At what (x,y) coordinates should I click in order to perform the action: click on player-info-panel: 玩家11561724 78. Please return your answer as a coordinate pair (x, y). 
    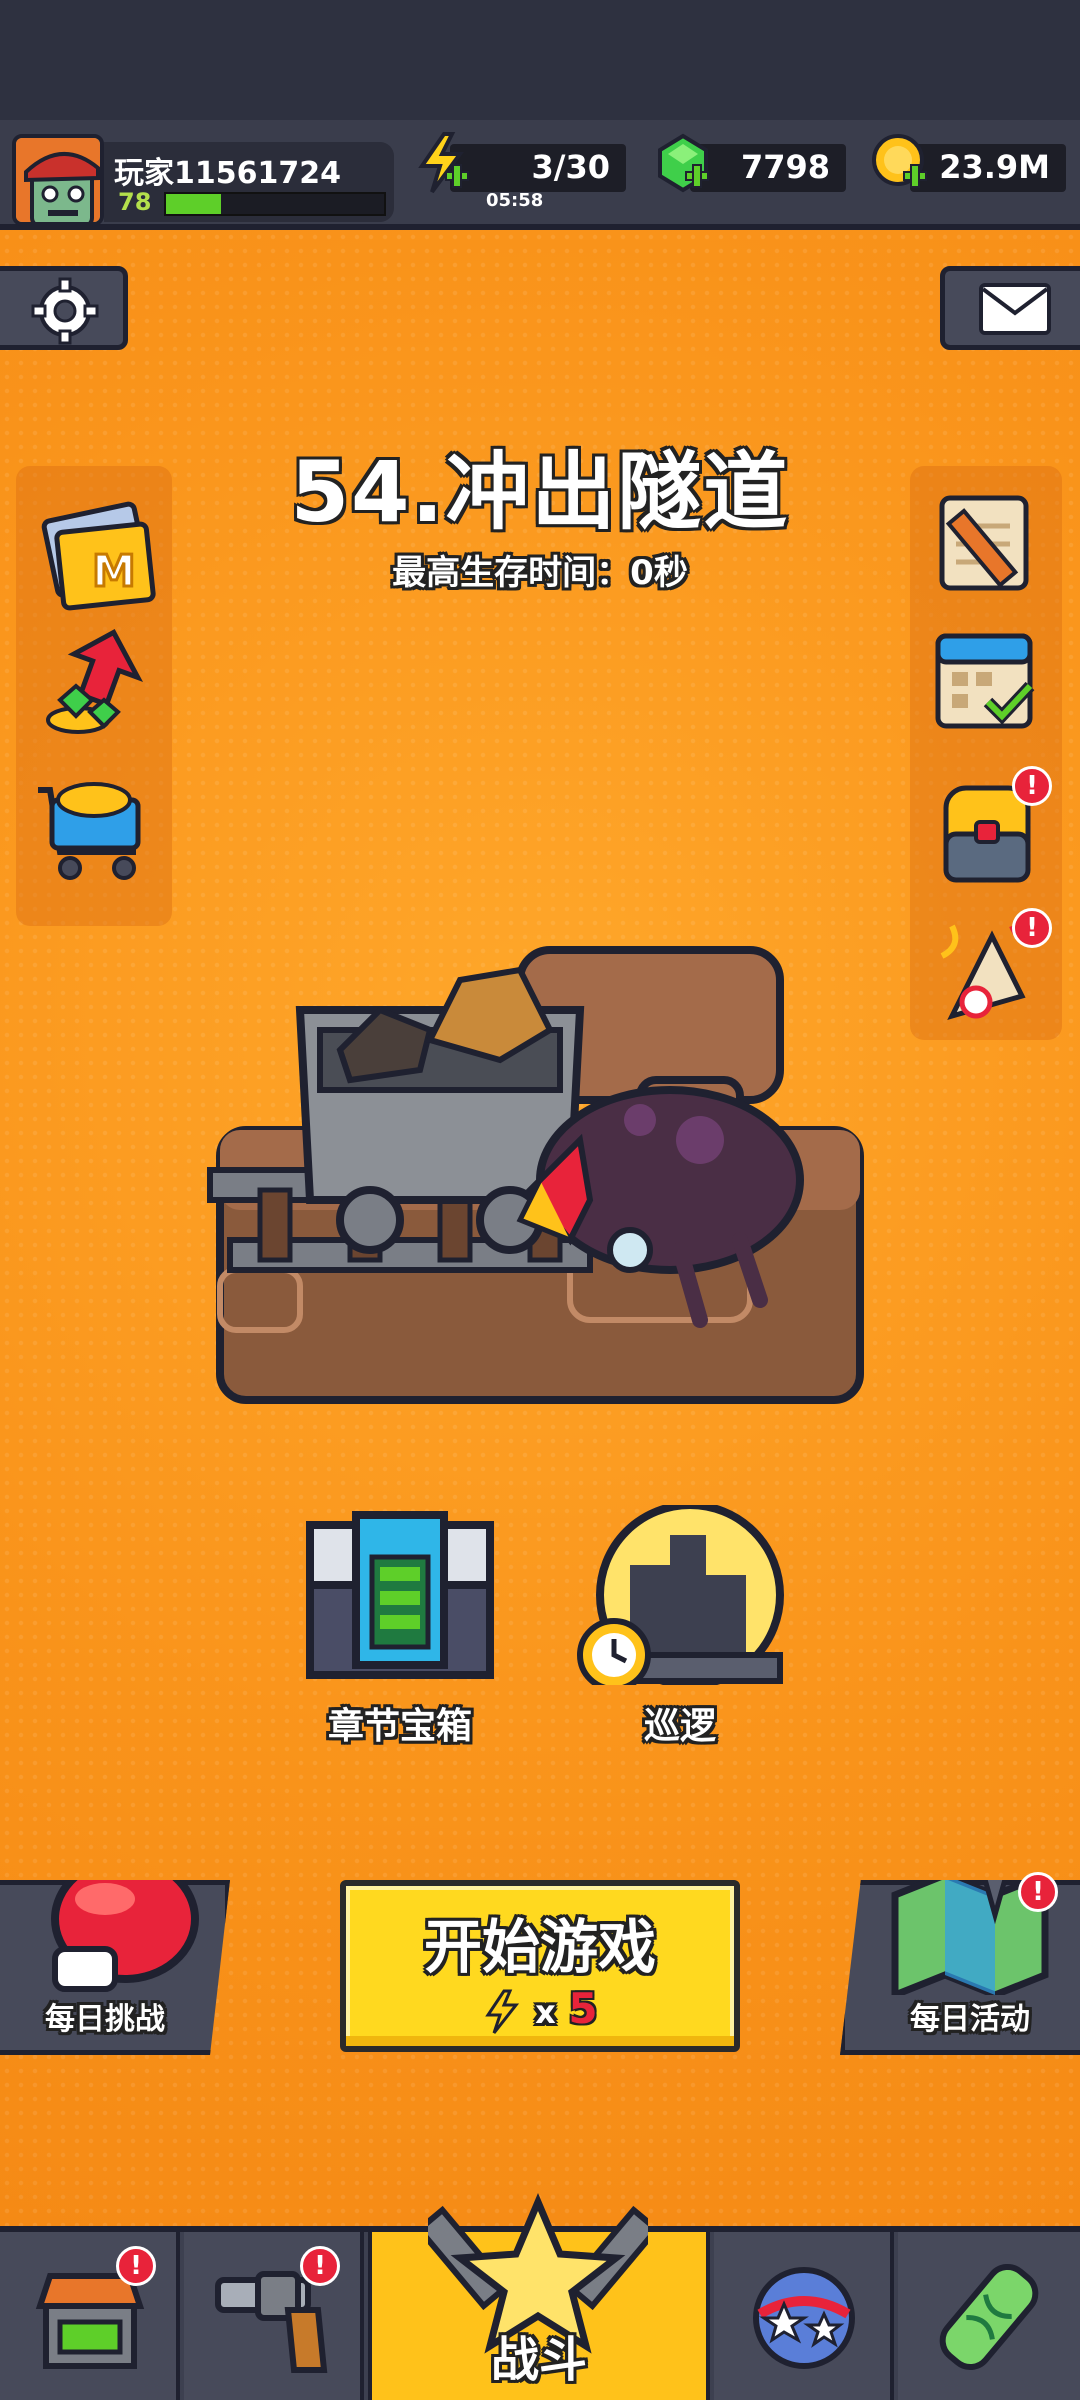
    Looking at the image, I should click on (249, 182).